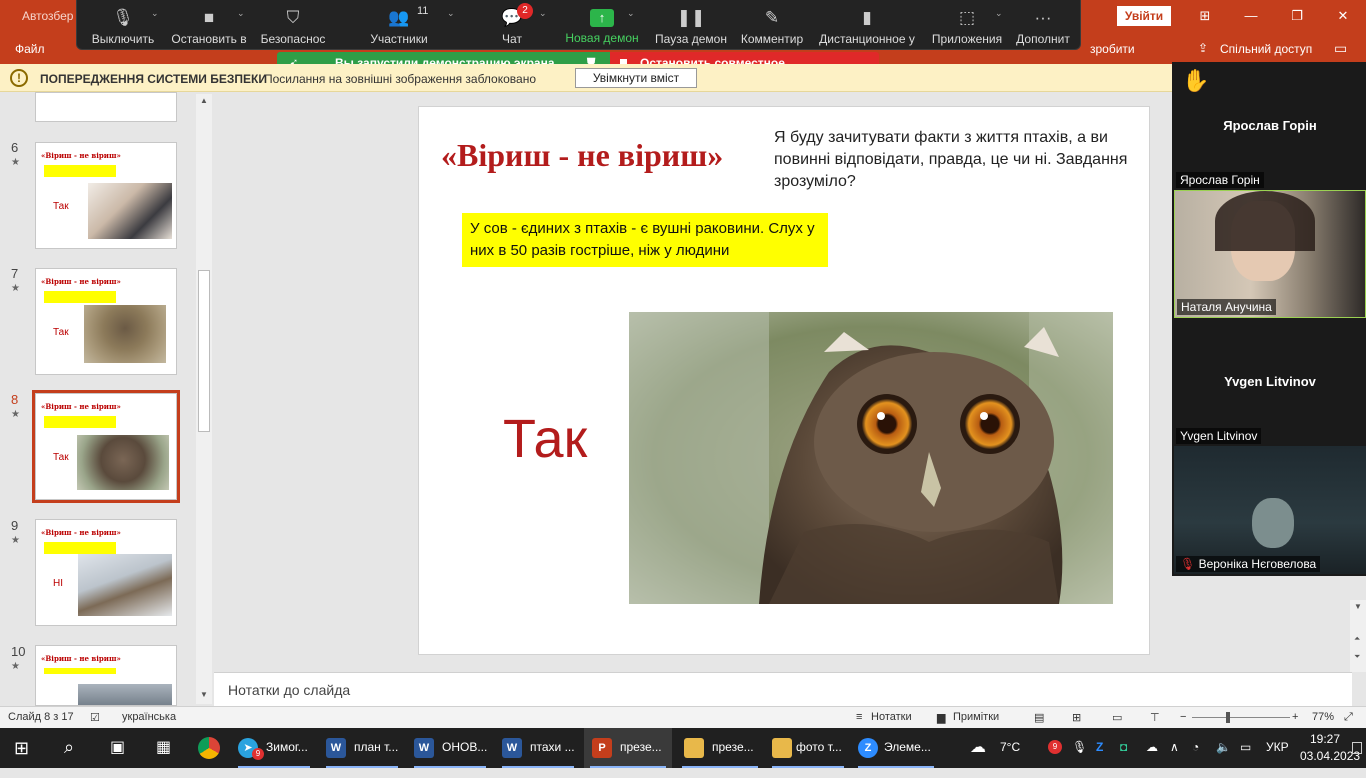 This screenshot has height=778, width=1366. I want to click on fit-to-window-icon: ⤢, so click(1348, 717).